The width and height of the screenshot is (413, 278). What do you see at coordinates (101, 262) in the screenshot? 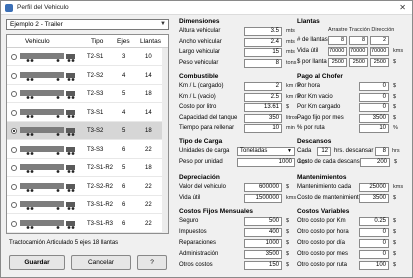
I see `cancel-button: Cancelar` at bounding box center [101, 262].